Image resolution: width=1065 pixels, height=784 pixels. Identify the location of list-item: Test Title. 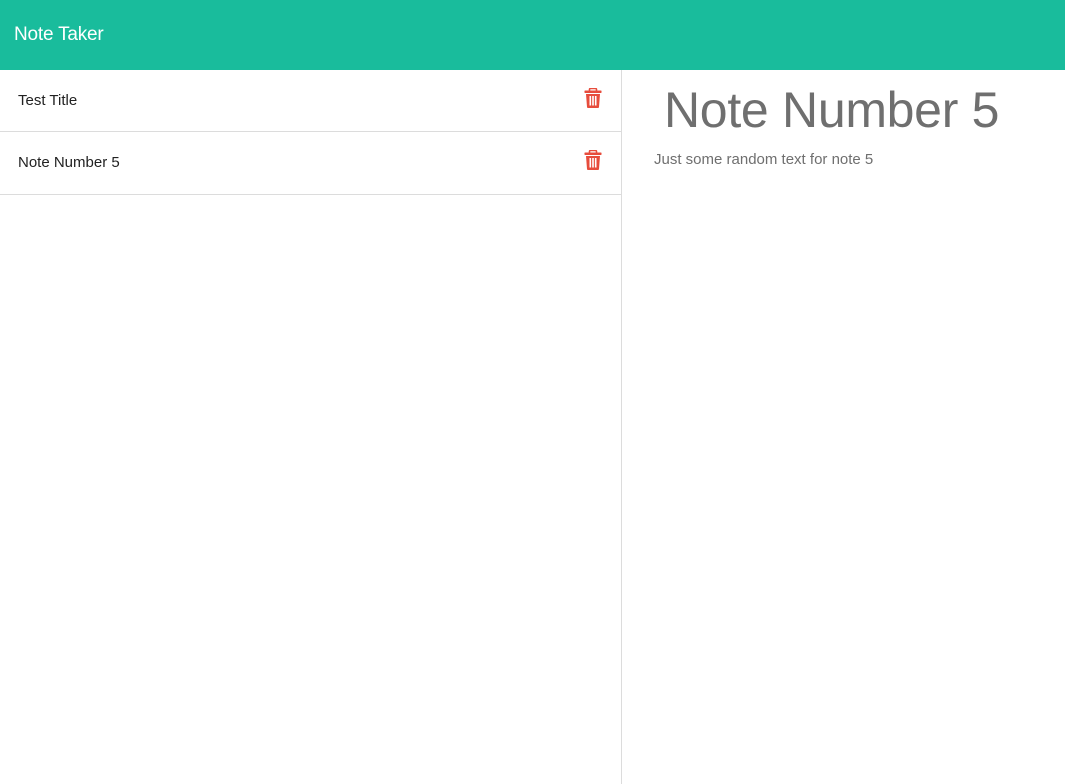
(310, 101).